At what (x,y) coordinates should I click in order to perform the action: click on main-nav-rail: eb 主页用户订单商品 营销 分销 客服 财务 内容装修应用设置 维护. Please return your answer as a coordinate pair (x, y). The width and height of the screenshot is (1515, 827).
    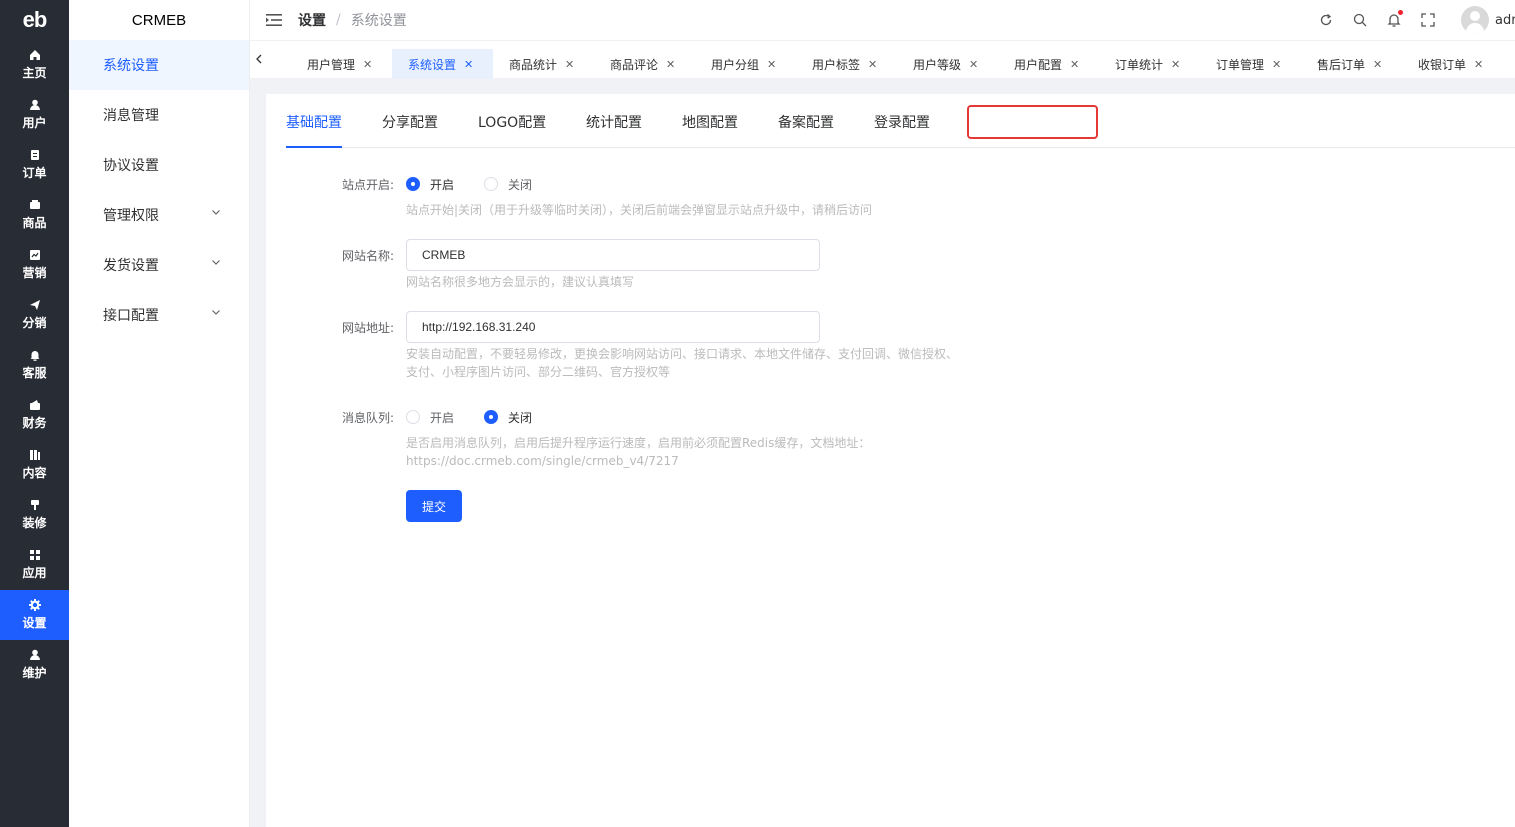
    Looking at the image, I should click on (34, 413).